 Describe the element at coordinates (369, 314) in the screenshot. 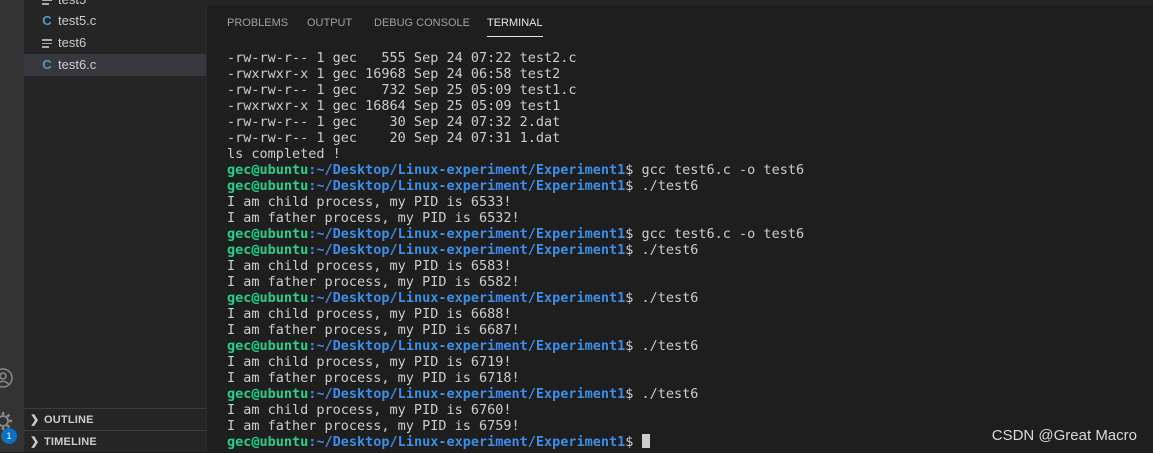

I see `terminal-output-line: I am child process, my PID is 6688!` at that location.